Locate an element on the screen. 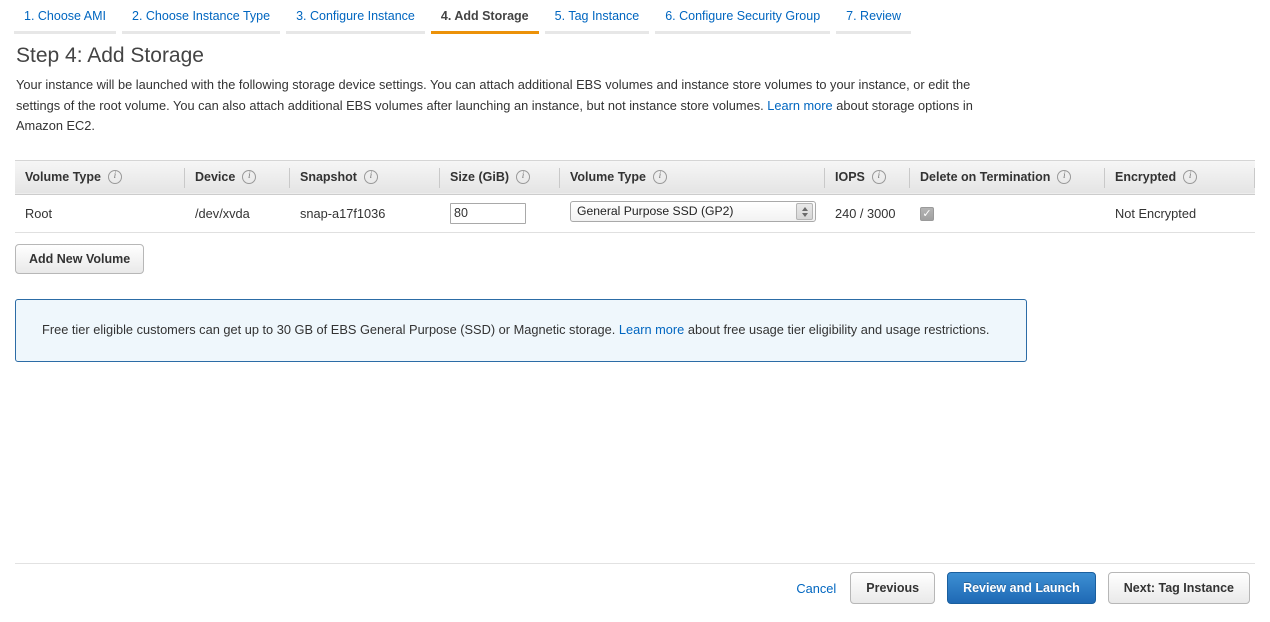 This screenshot has width=1270, height=622. wizard-tab-review: 7. Review is located at coordinates (874, 21).